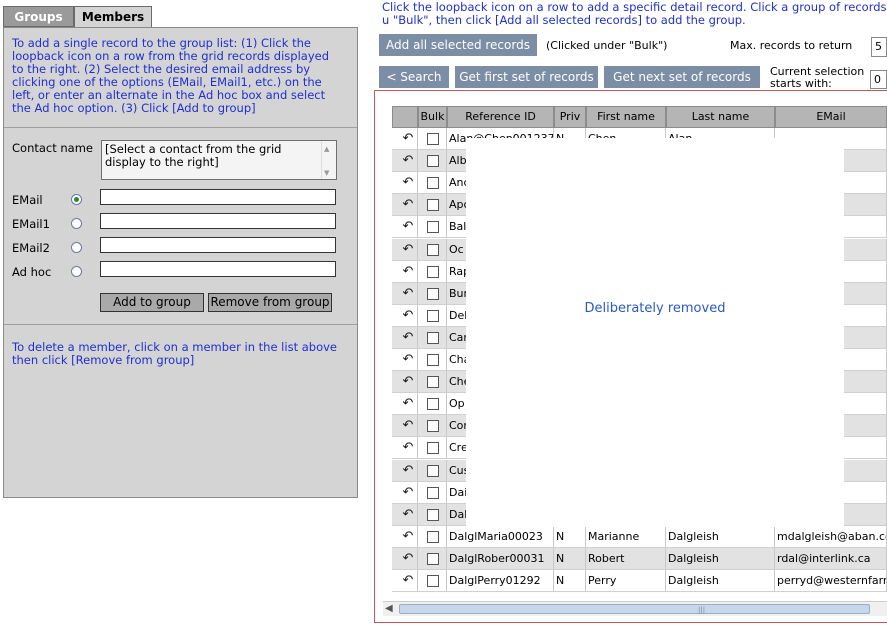 The image size is (887, 628). What do you see at coordinates (76, 199) in the screenshot?
I see `email-radio` at bounding box center [76, 199].